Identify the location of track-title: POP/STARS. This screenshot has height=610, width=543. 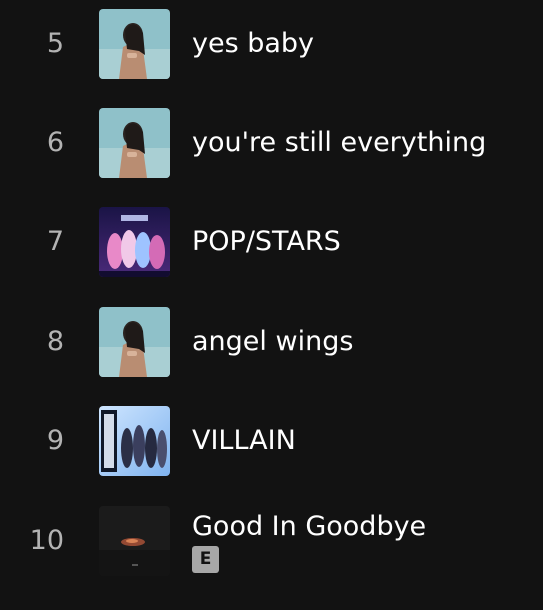
(266, 241).